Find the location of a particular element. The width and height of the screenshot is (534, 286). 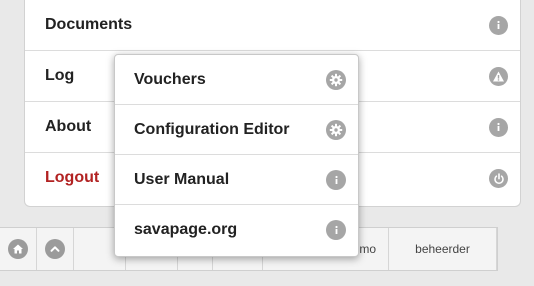

scroll-up-button is located at coordinates (55, 249).